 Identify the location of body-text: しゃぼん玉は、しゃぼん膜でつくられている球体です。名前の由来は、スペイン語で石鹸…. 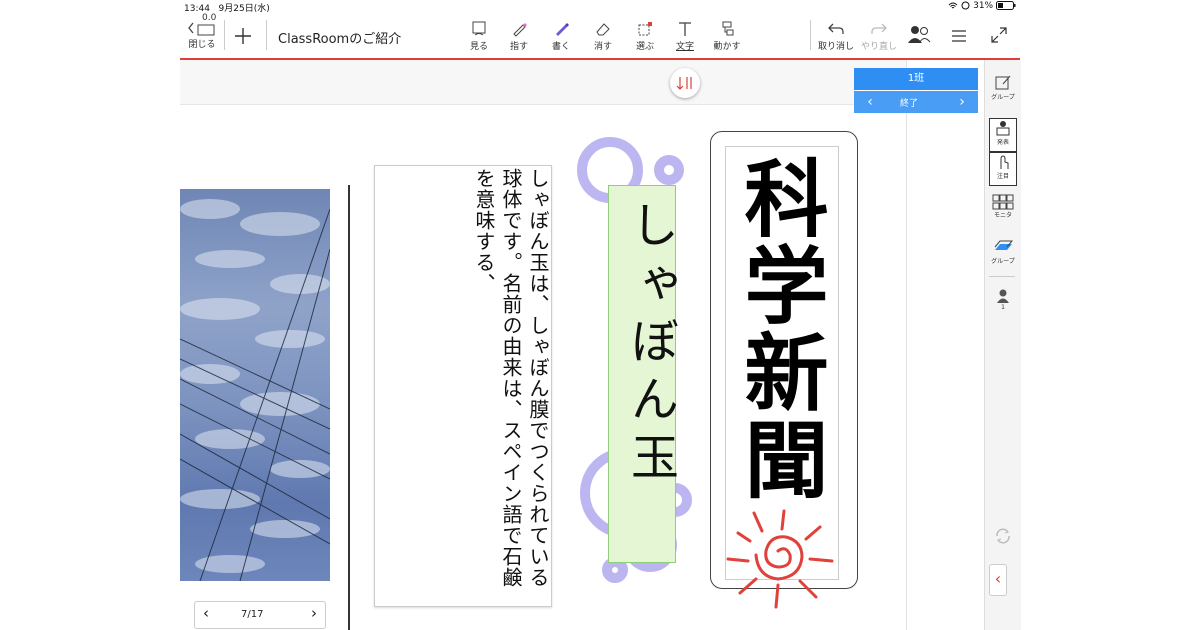
(511, 378).